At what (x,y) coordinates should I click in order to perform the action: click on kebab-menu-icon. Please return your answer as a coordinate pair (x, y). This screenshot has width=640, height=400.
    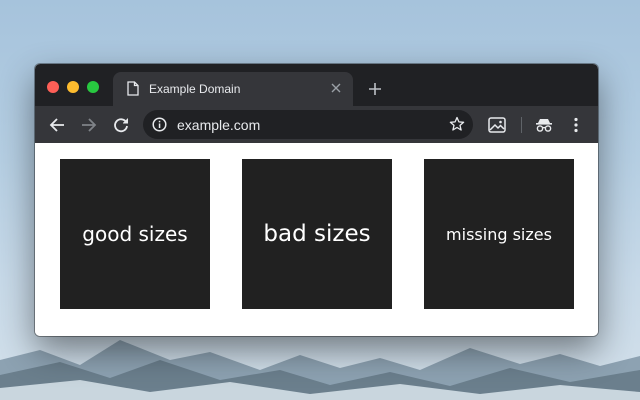
    Looking at the image, I should click on (576, 125).